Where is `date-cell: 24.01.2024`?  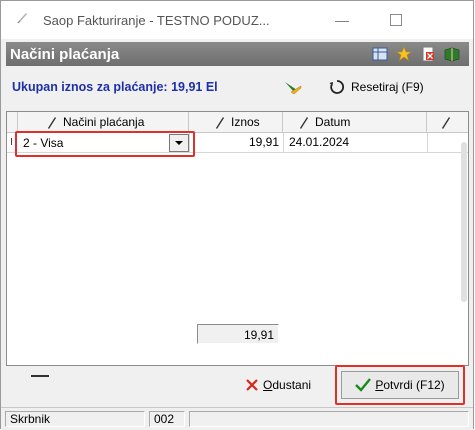 date-cell: 24.01.2024 is located at coordinates (319, 142).